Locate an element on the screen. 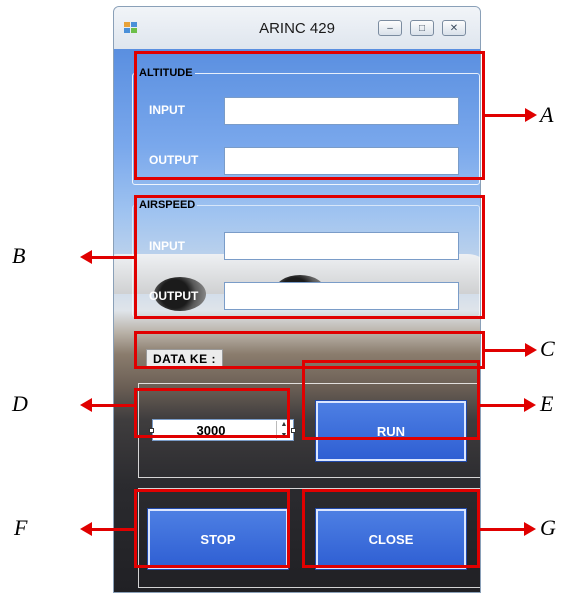 The image size is (587, 596). minimize-button: – is located at coordinates (390, 28).